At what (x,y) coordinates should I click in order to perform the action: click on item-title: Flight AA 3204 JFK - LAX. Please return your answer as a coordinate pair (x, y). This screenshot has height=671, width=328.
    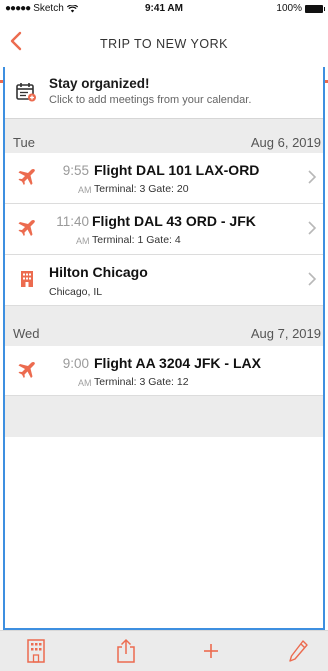
    Looking at the image, I should click on (177, 363).